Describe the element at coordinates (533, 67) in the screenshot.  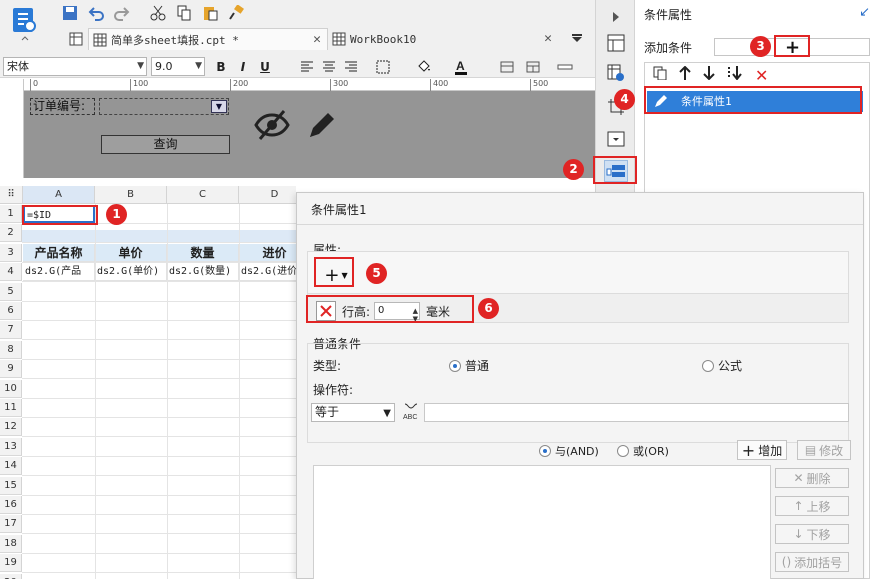
I see `unmerge-icon` at that location.